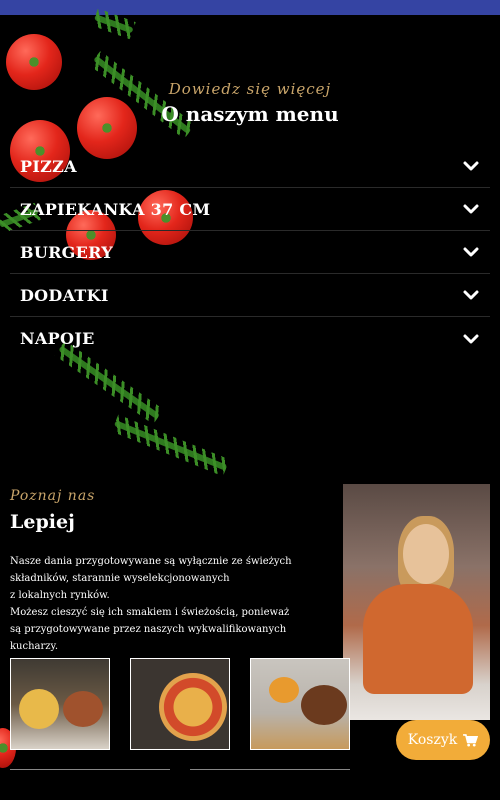 The width and height of the screenshot is (500, 800). What do you see at coordinates (42, 522) in the screenshot?
I see `about-section-title: Lepiej` at bounding box center [42, 522].